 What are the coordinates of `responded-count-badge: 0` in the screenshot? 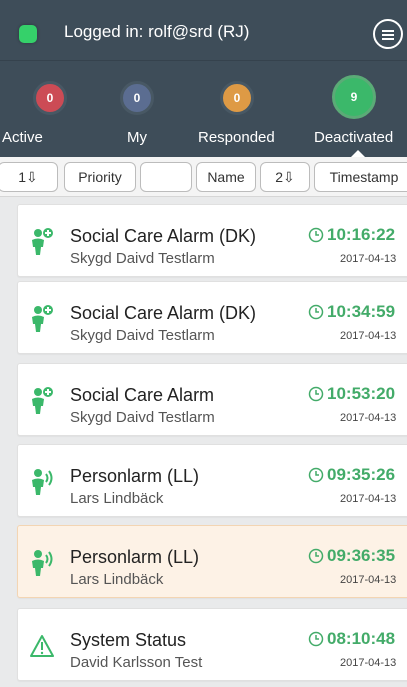 It's located at (237, 98).